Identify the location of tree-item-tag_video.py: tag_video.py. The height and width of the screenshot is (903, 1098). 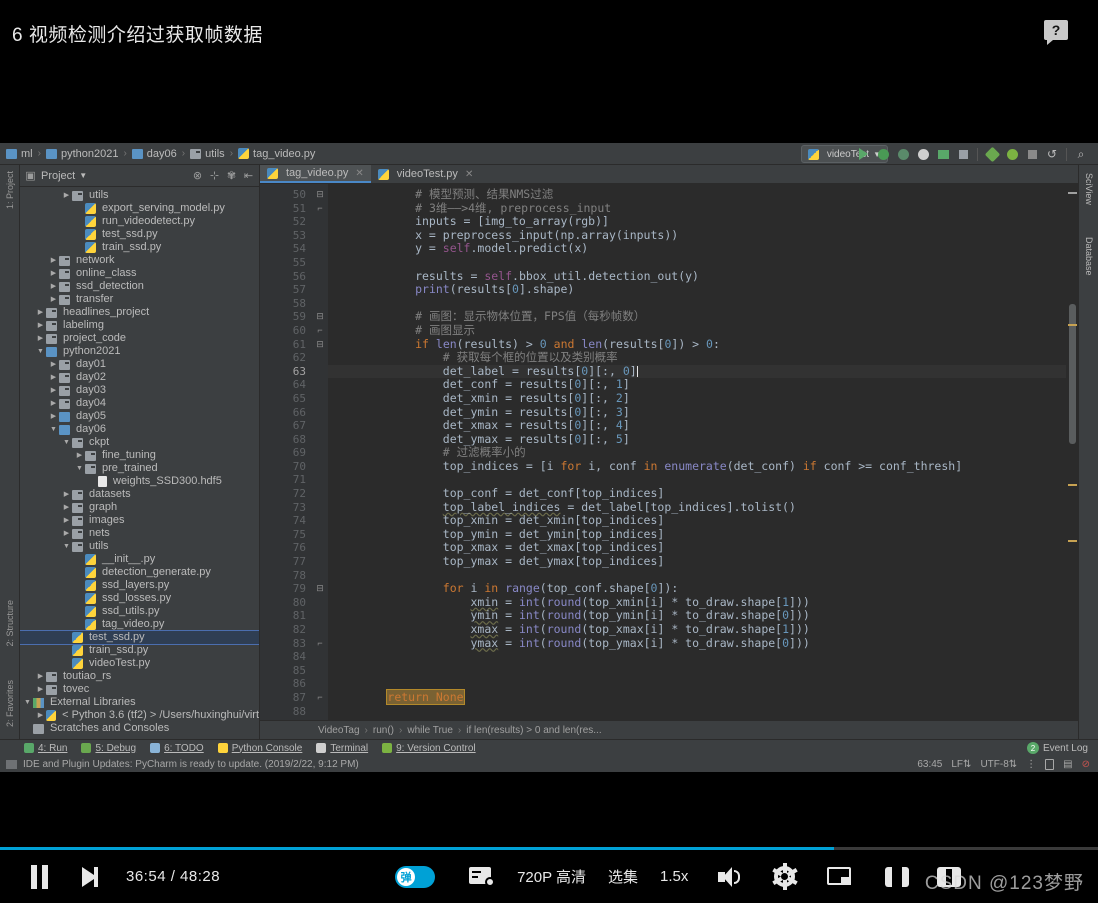
(139, 624).